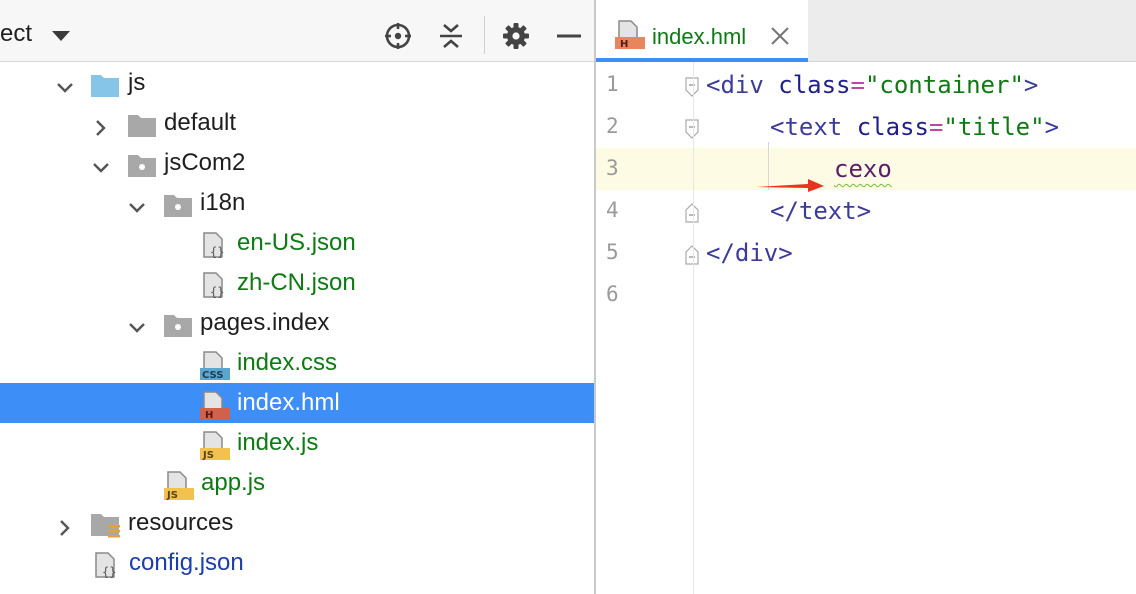 This screenshot has height=594, width=1136. I want to click on code-line-current: 3 cexo, so click(866, 169).